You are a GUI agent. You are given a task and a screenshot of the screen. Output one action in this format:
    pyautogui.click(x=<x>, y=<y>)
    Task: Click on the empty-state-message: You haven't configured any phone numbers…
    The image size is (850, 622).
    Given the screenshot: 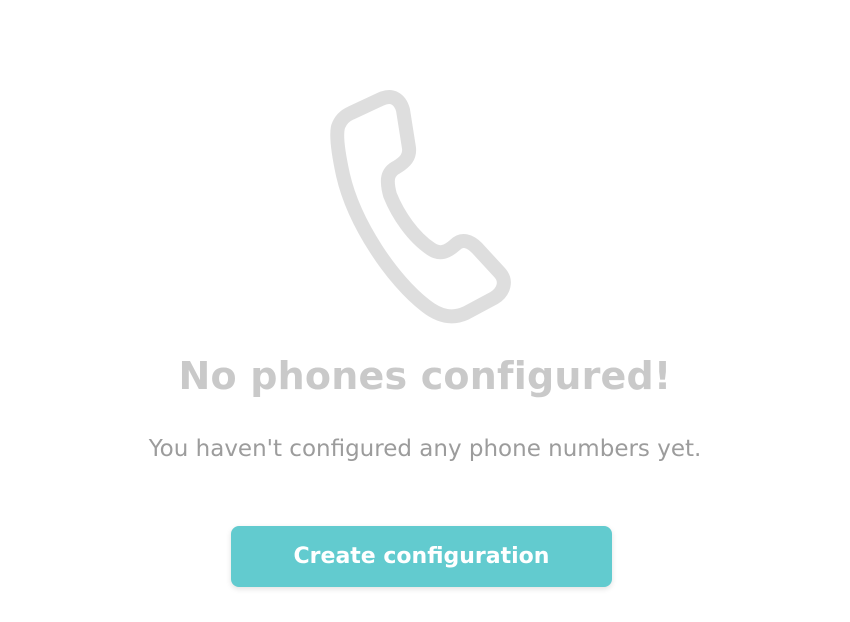 What is the action you would take?
    pyautogui.click(x=425, y=449)
    